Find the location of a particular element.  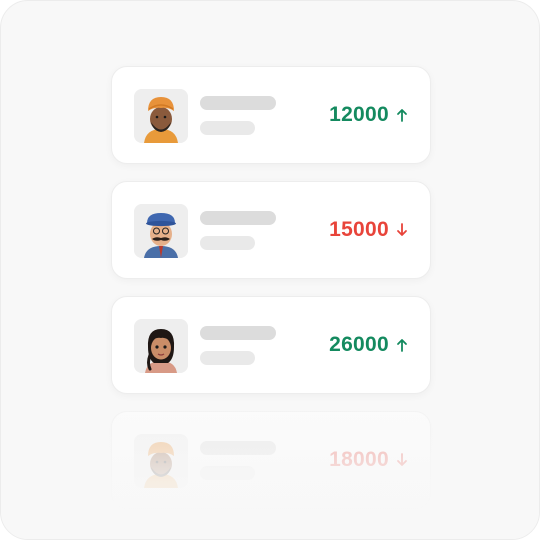

woman-with-braid-icon is located at coordinates (161, 346).